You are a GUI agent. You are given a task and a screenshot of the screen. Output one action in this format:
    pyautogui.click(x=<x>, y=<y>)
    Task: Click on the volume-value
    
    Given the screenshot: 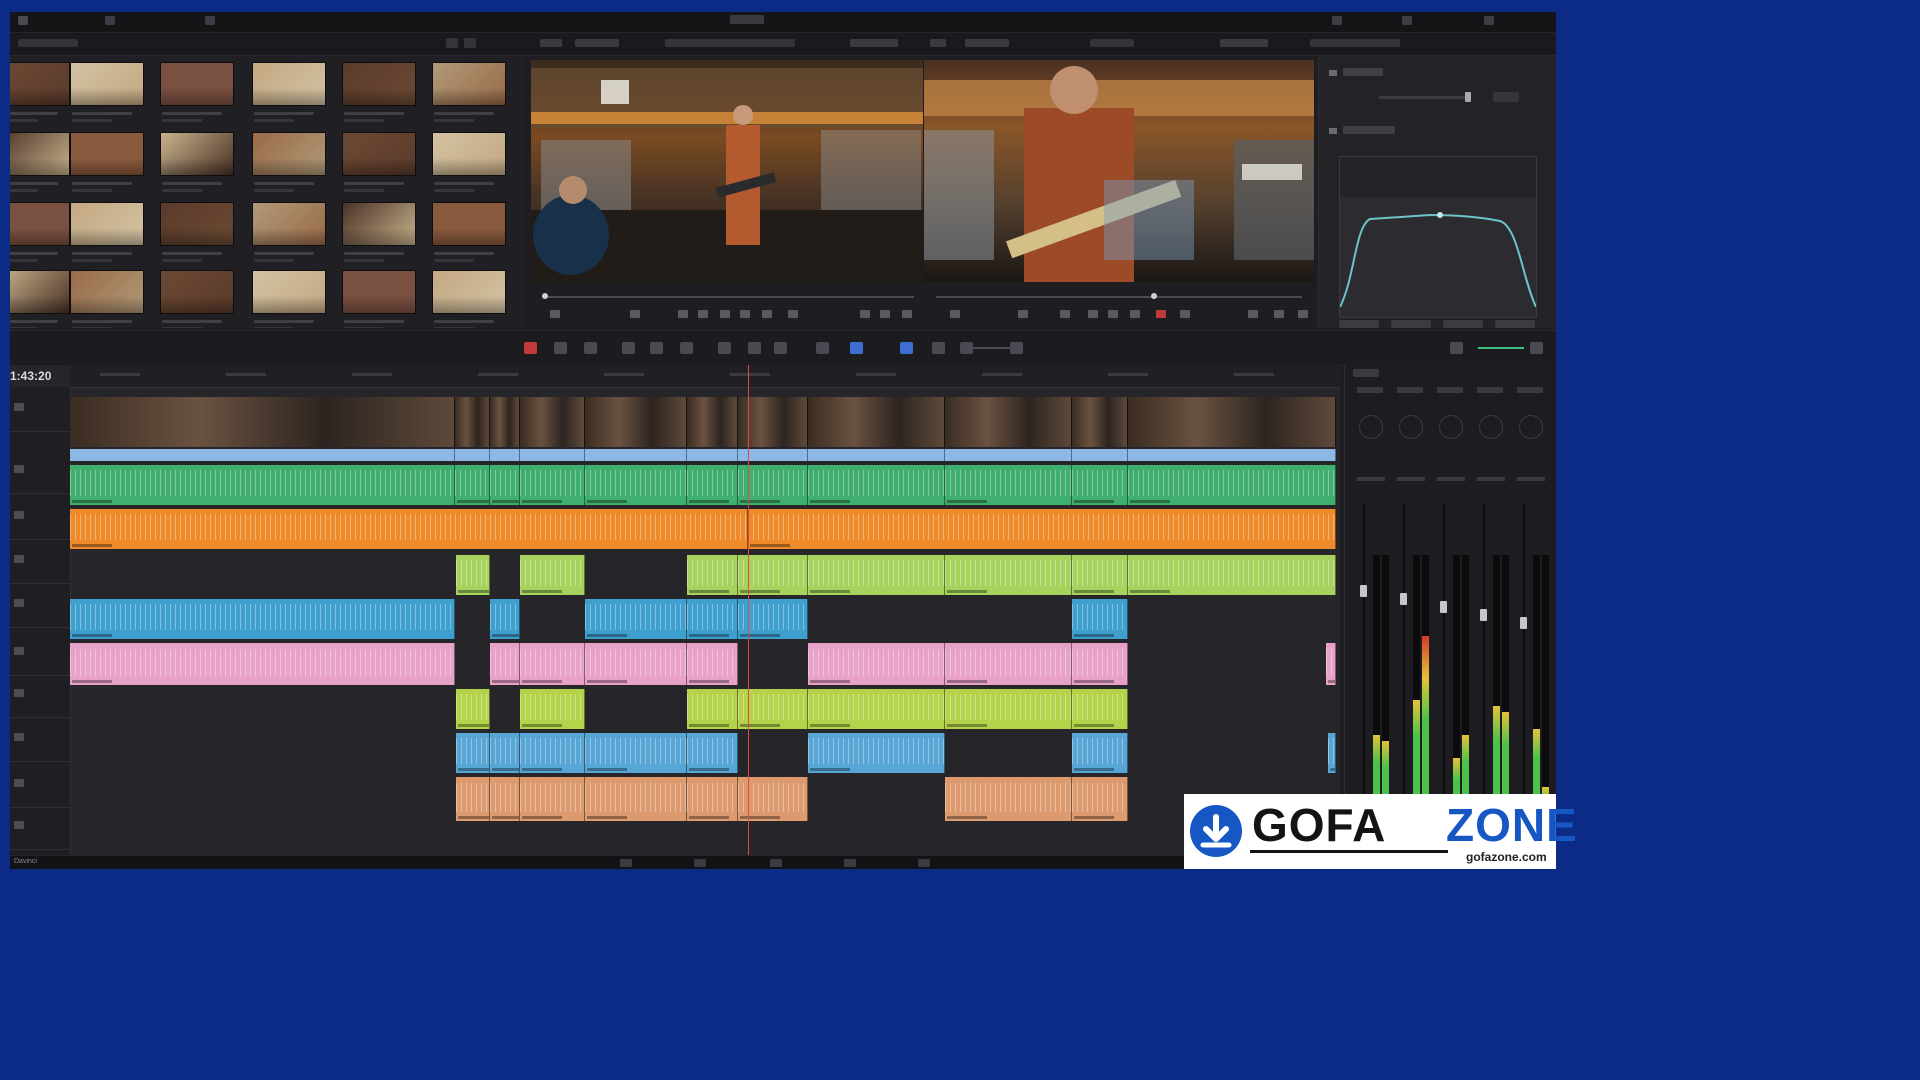 What is the action you would take?
    pyautogui.click(x=1506, y=97)
    